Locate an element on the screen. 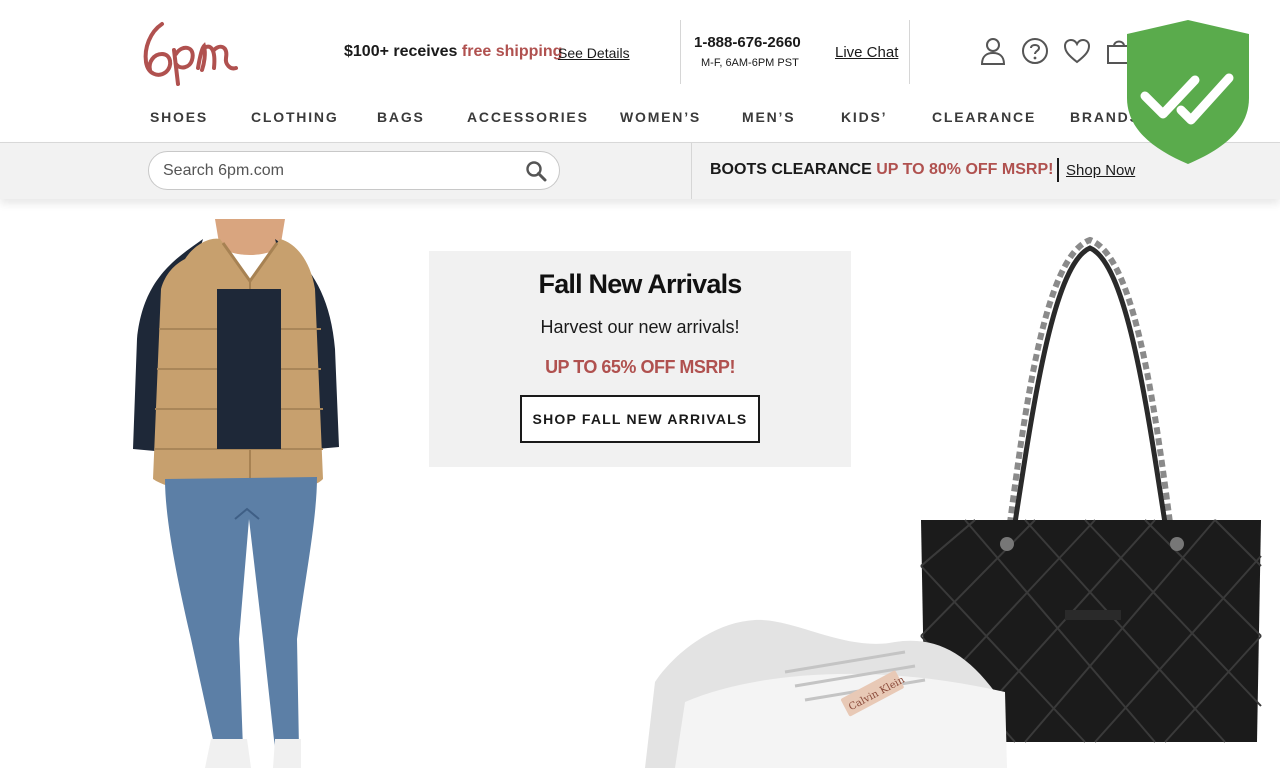 The height and width of the screenshot is (768, 1280). hero-sneaker-image: Calvin Klein is located at coordinates (826, 690).